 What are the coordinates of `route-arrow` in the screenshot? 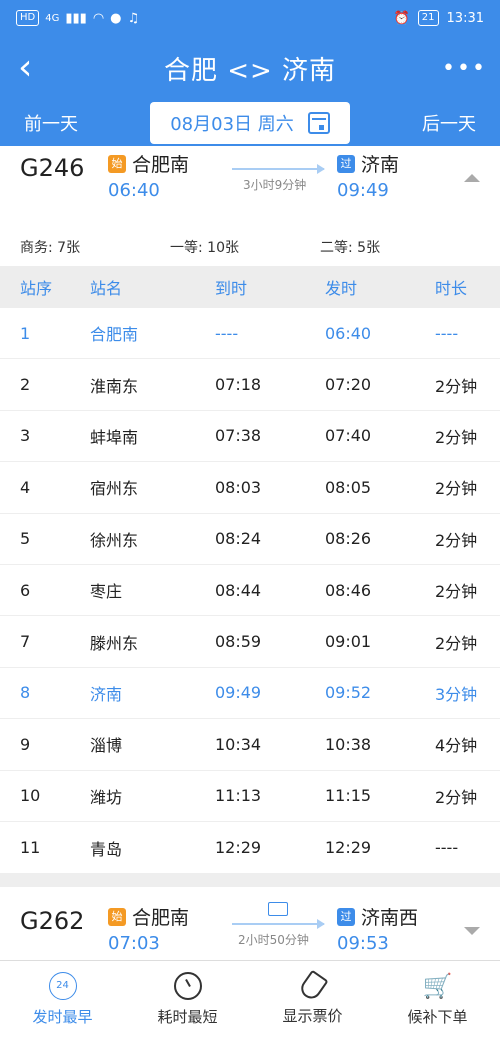 It's located at (278, 924).